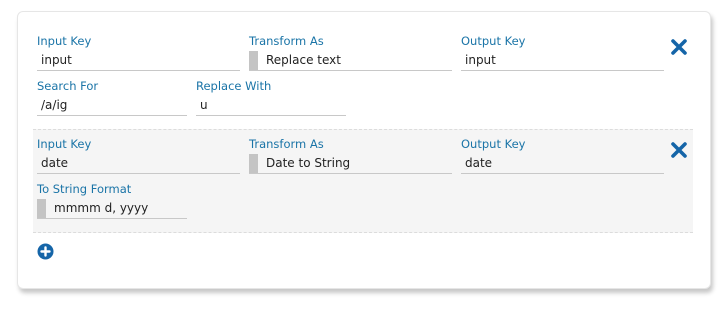 This screenshot has height=323, width=725. What do you see at coordinates (138, 164) in the screenshot?
I see `input-key-input: date` at bounding box center [138, 164].